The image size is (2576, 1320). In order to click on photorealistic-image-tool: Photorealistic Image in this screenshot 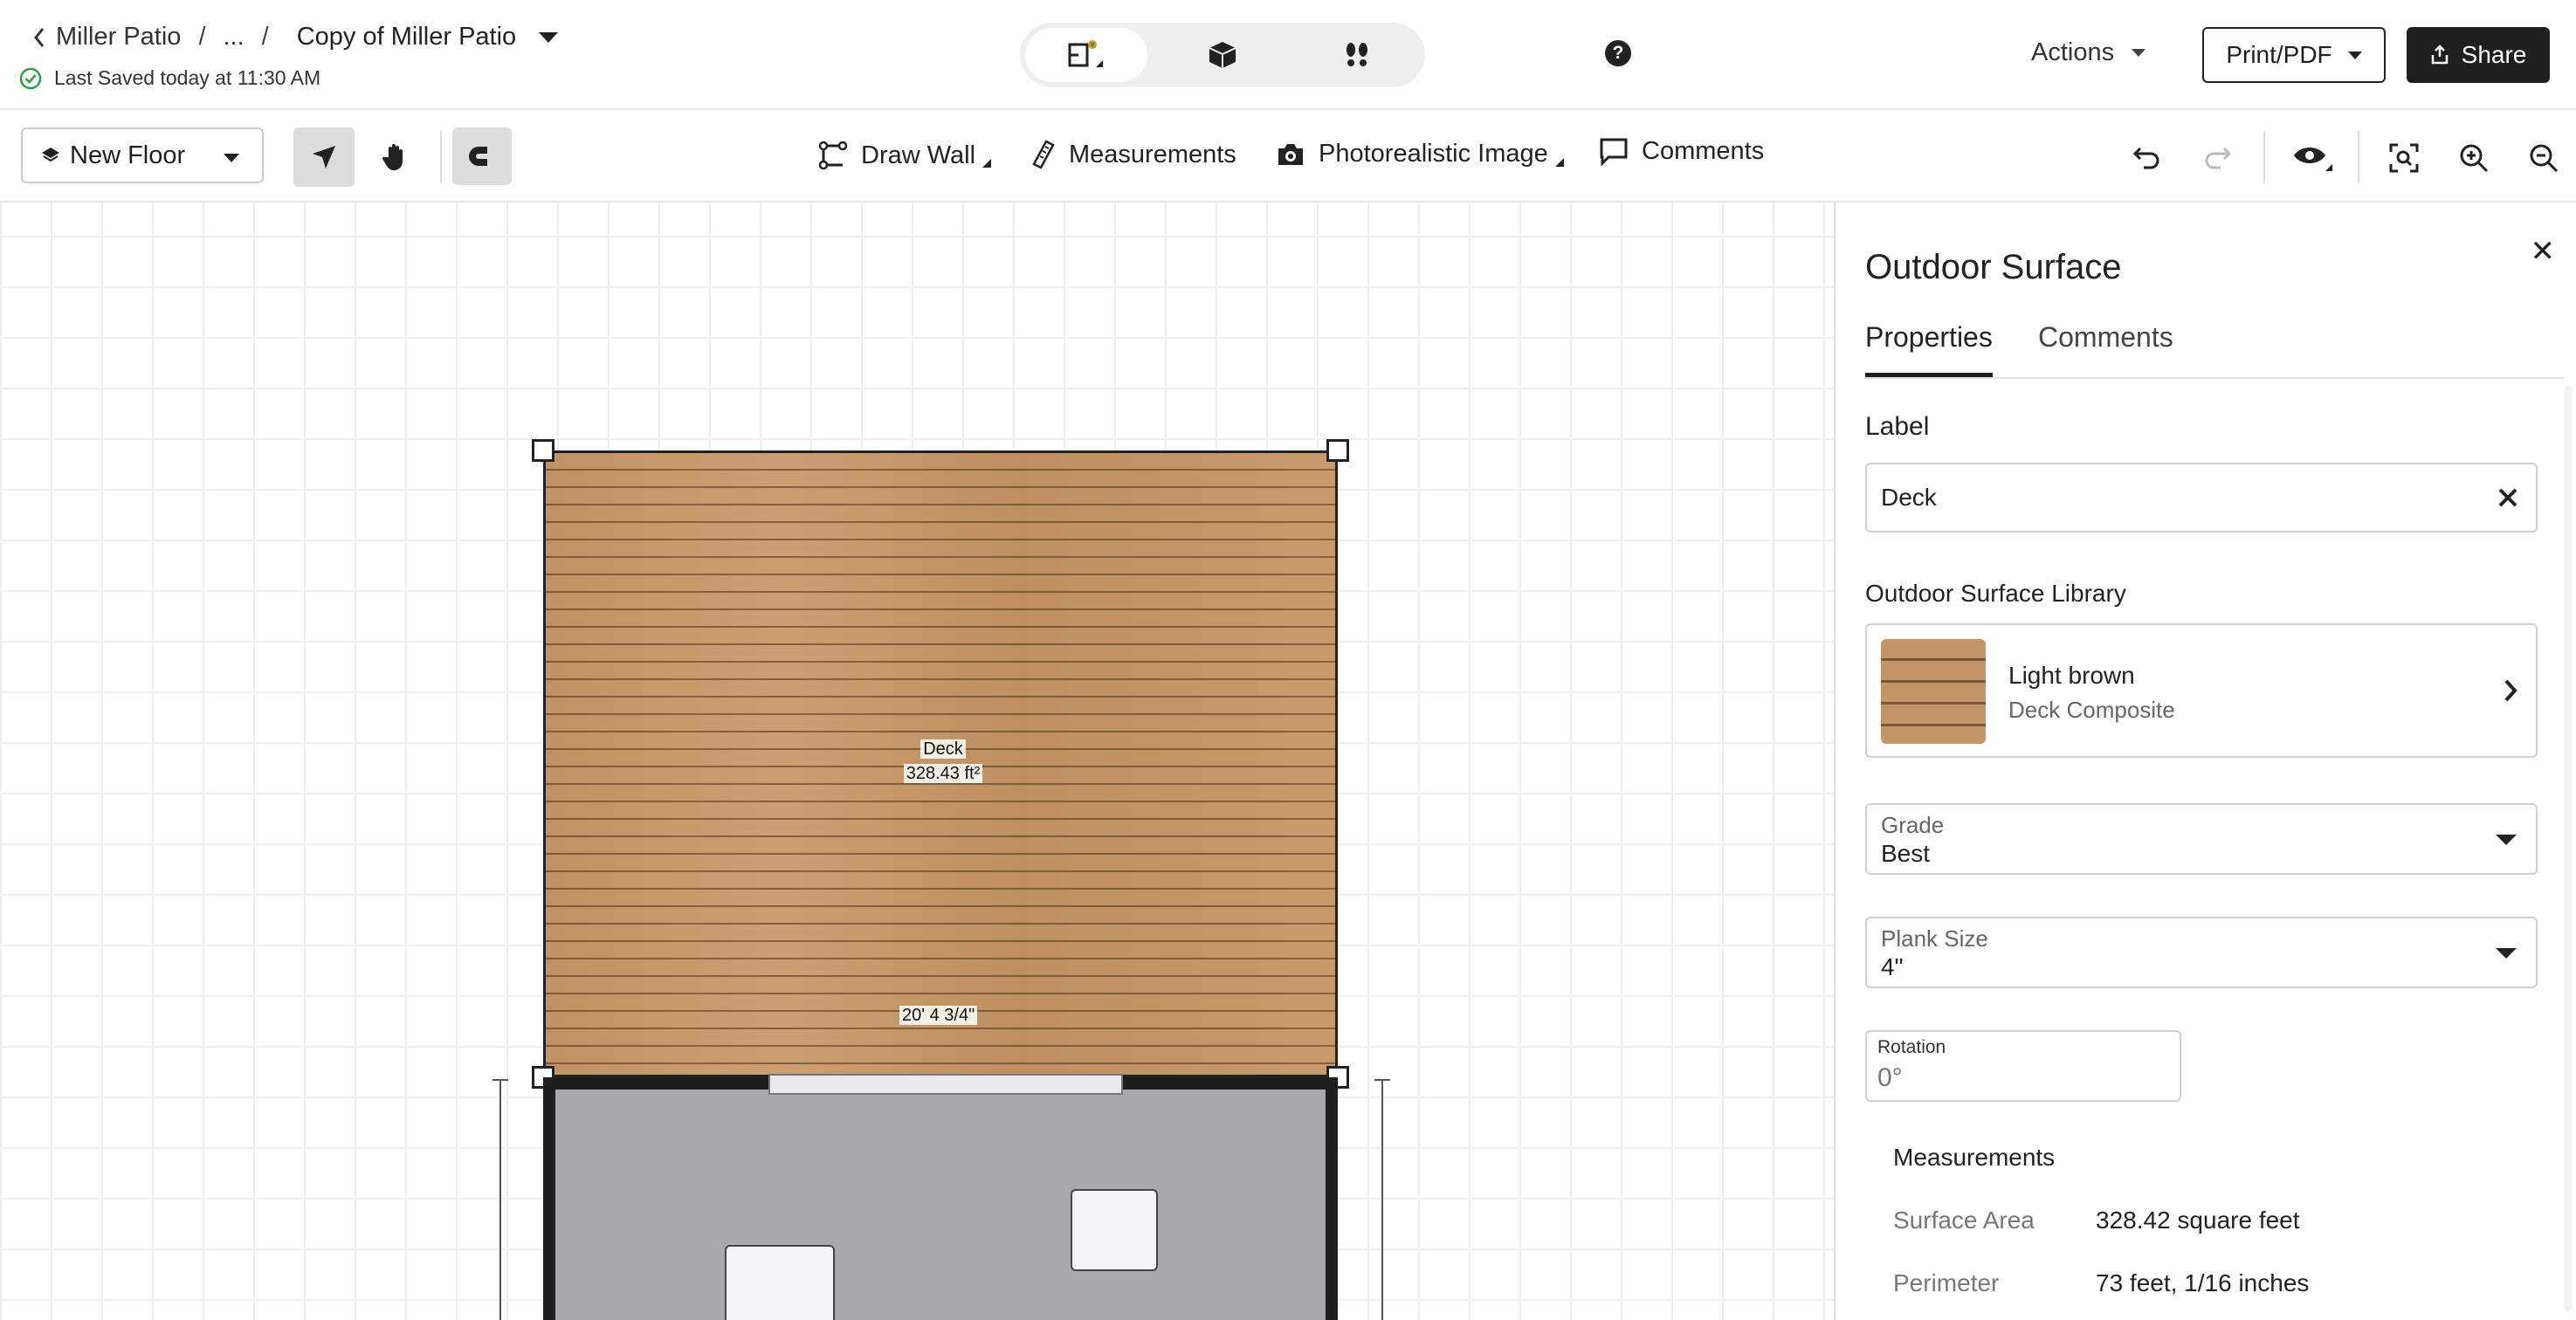, I will do `click(1419, 154)`.